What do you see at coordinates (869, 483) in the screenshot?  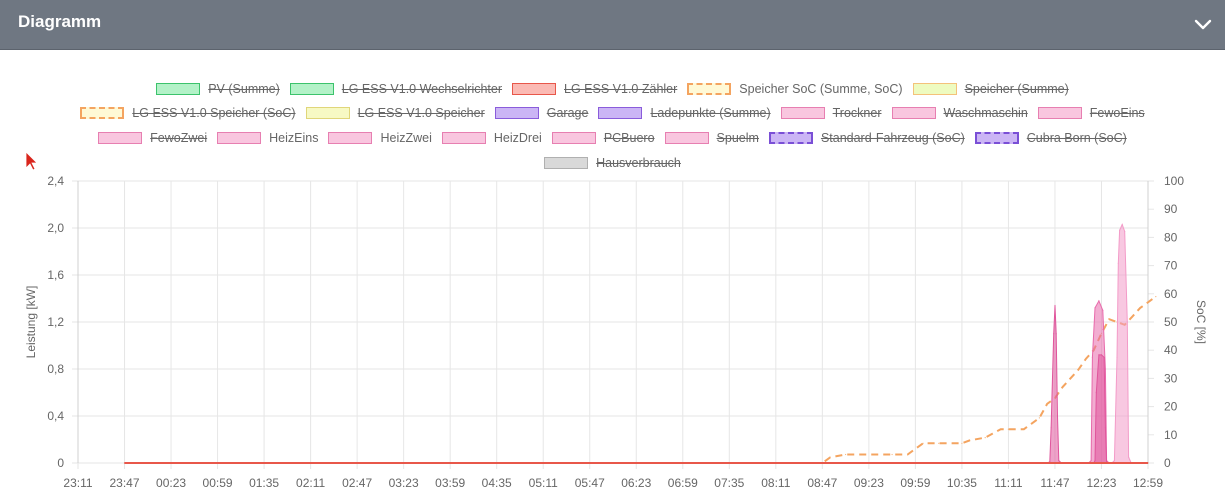 I see `x-tick-label: 09:23` at bounding box center [869, 483].